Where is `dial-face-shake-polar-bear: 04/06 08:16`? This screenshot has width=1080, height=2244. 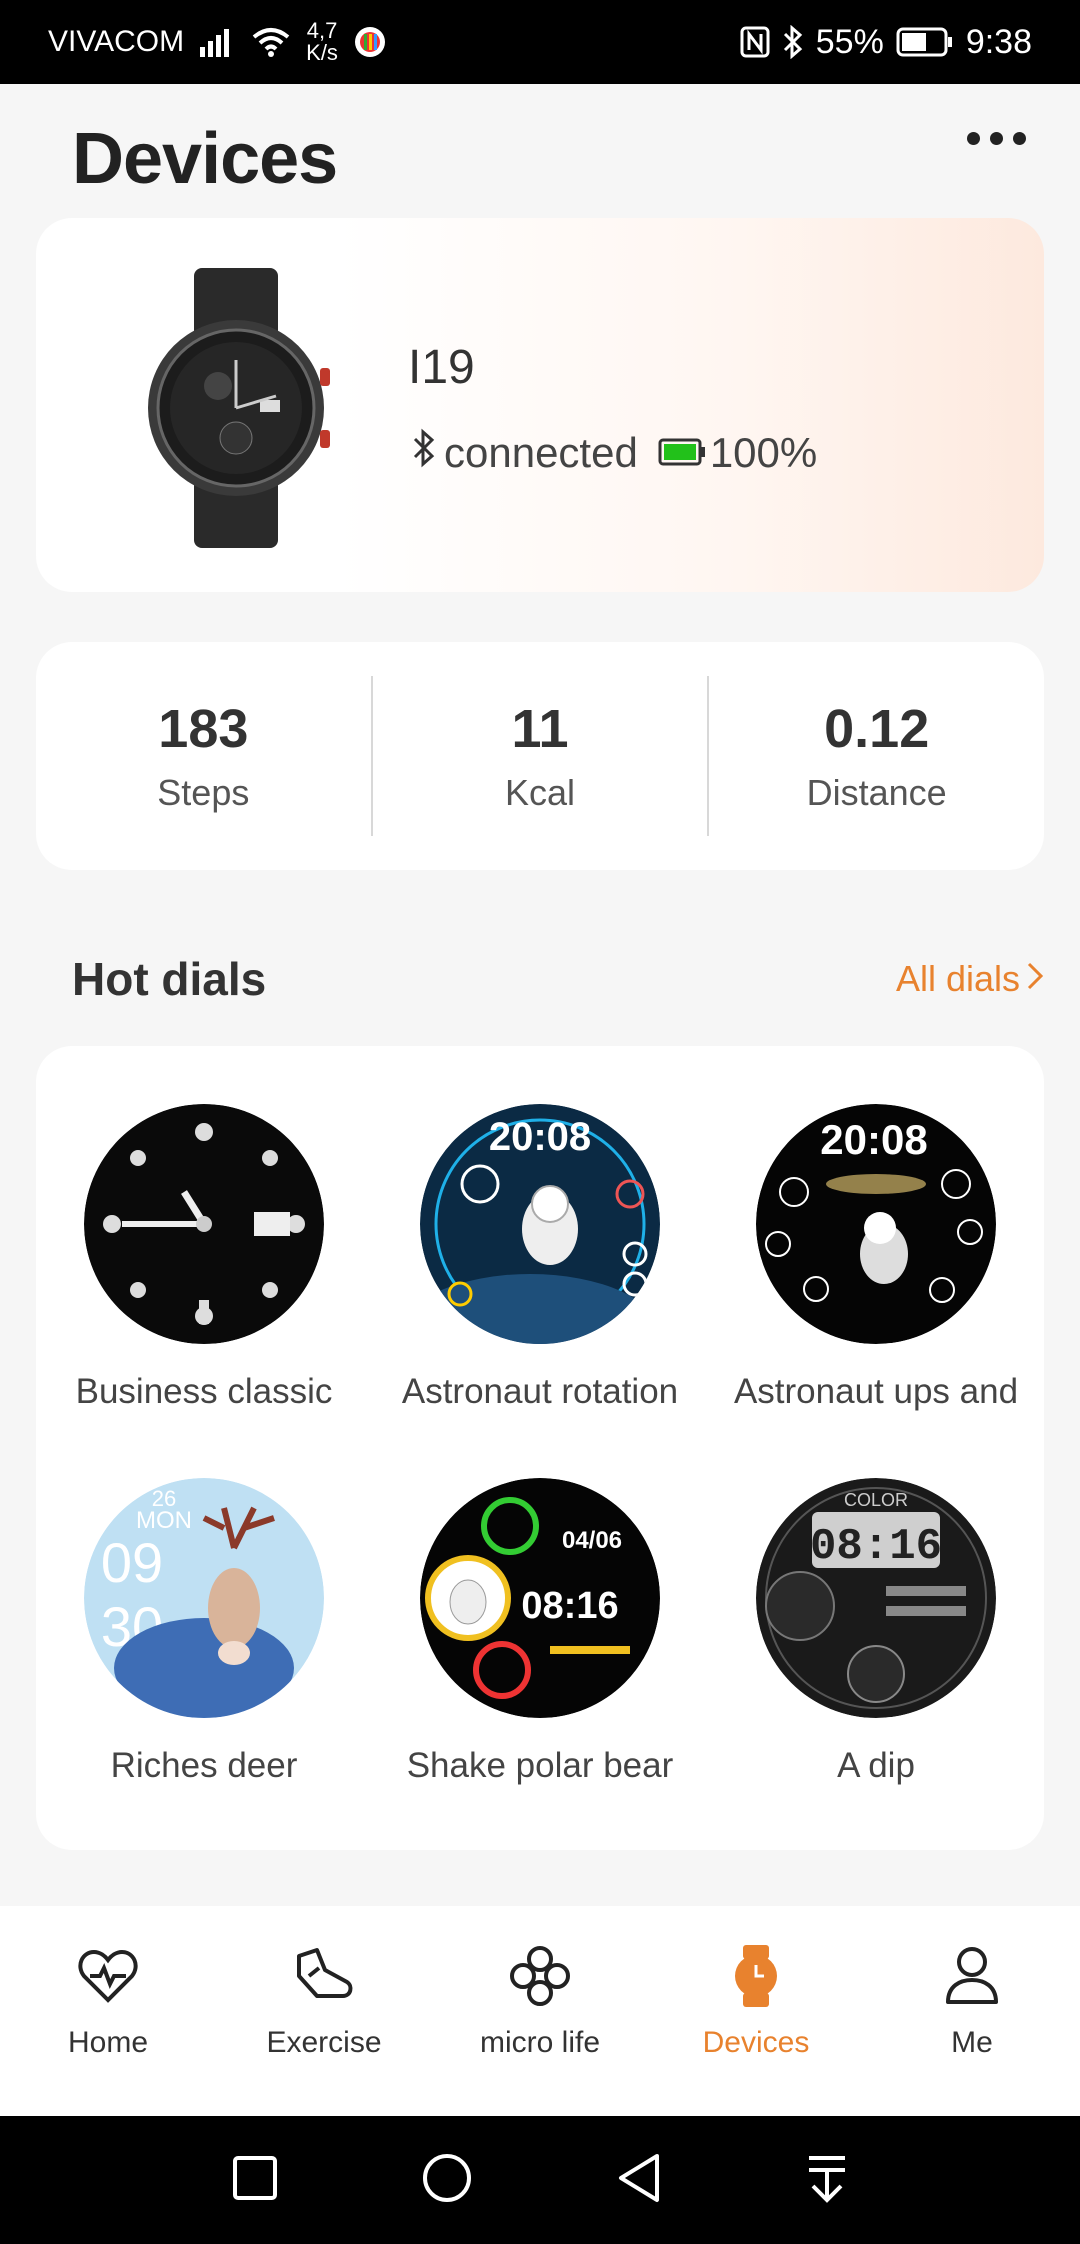 dial-face-shake-polar-bear: 04/06 08:16 is located at coordinates (540, 1598).